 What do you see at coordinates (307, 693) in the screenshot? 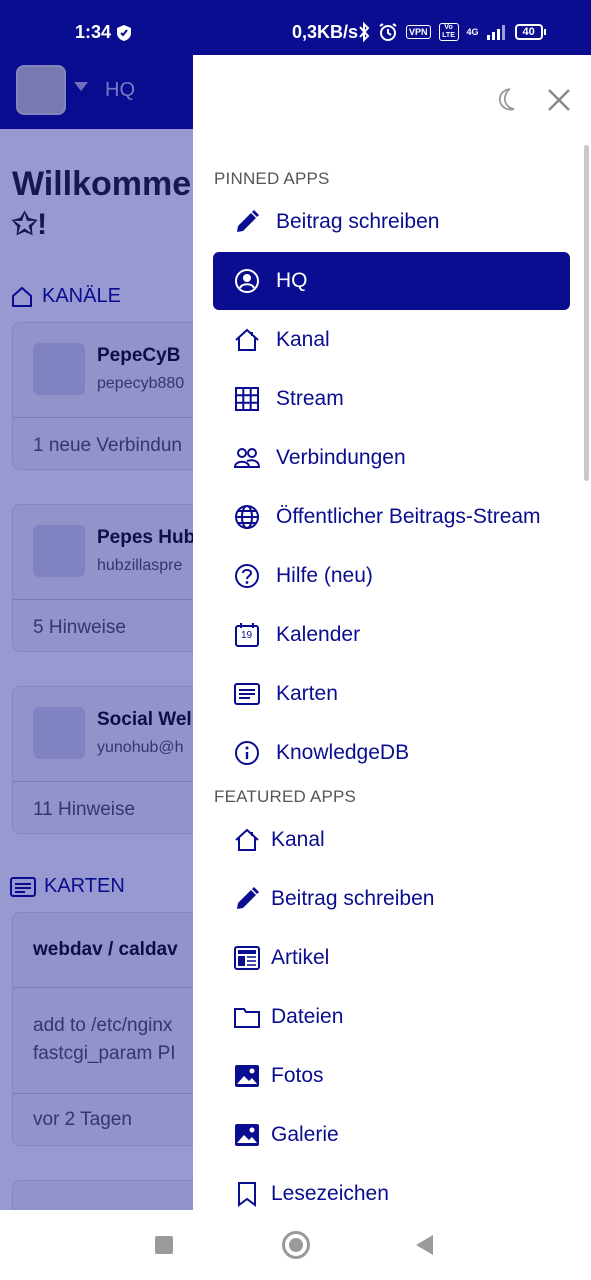
I see `pinned-item-label: Karten` at bounding box center [307, 693].